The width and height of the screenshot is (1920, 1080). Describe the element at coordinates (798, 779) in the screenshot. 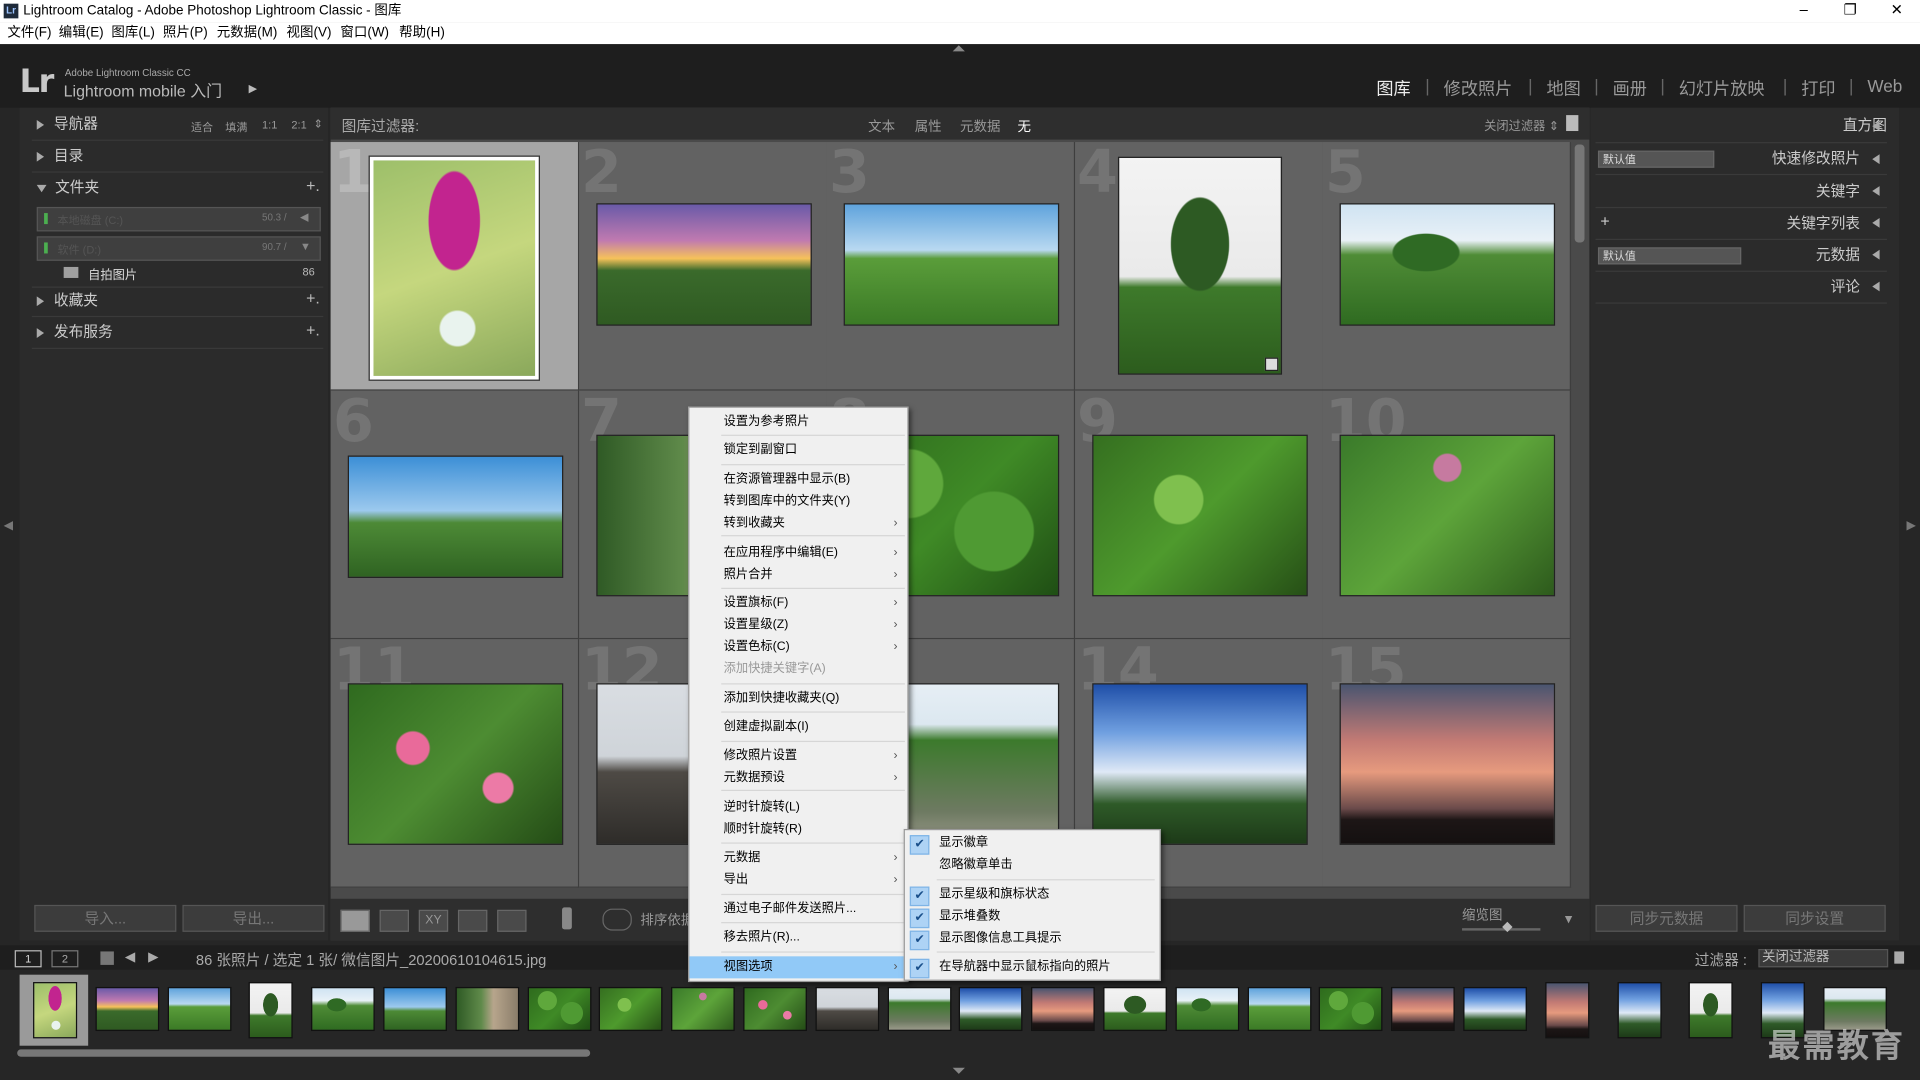

I see `context-menu-item: 元数据预设 ›` at that location.